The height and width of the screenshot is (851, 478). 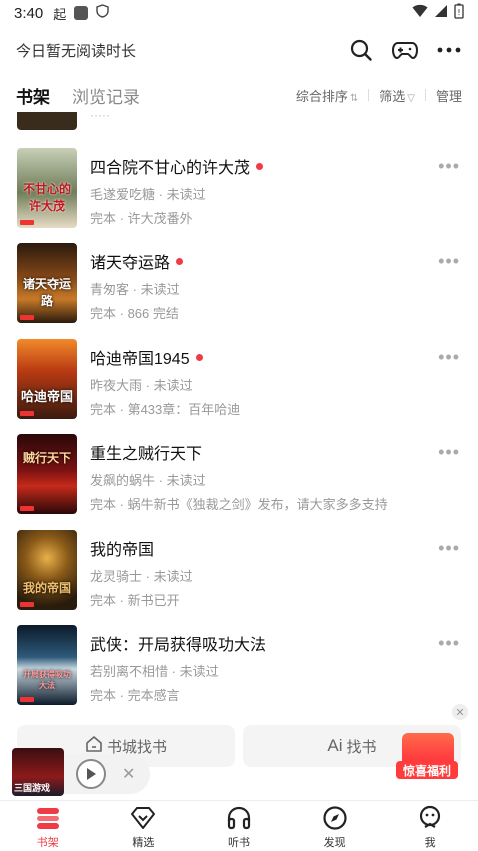 I want to click on latest-chapter: 许大茂番外, so click(x=160, y=218).